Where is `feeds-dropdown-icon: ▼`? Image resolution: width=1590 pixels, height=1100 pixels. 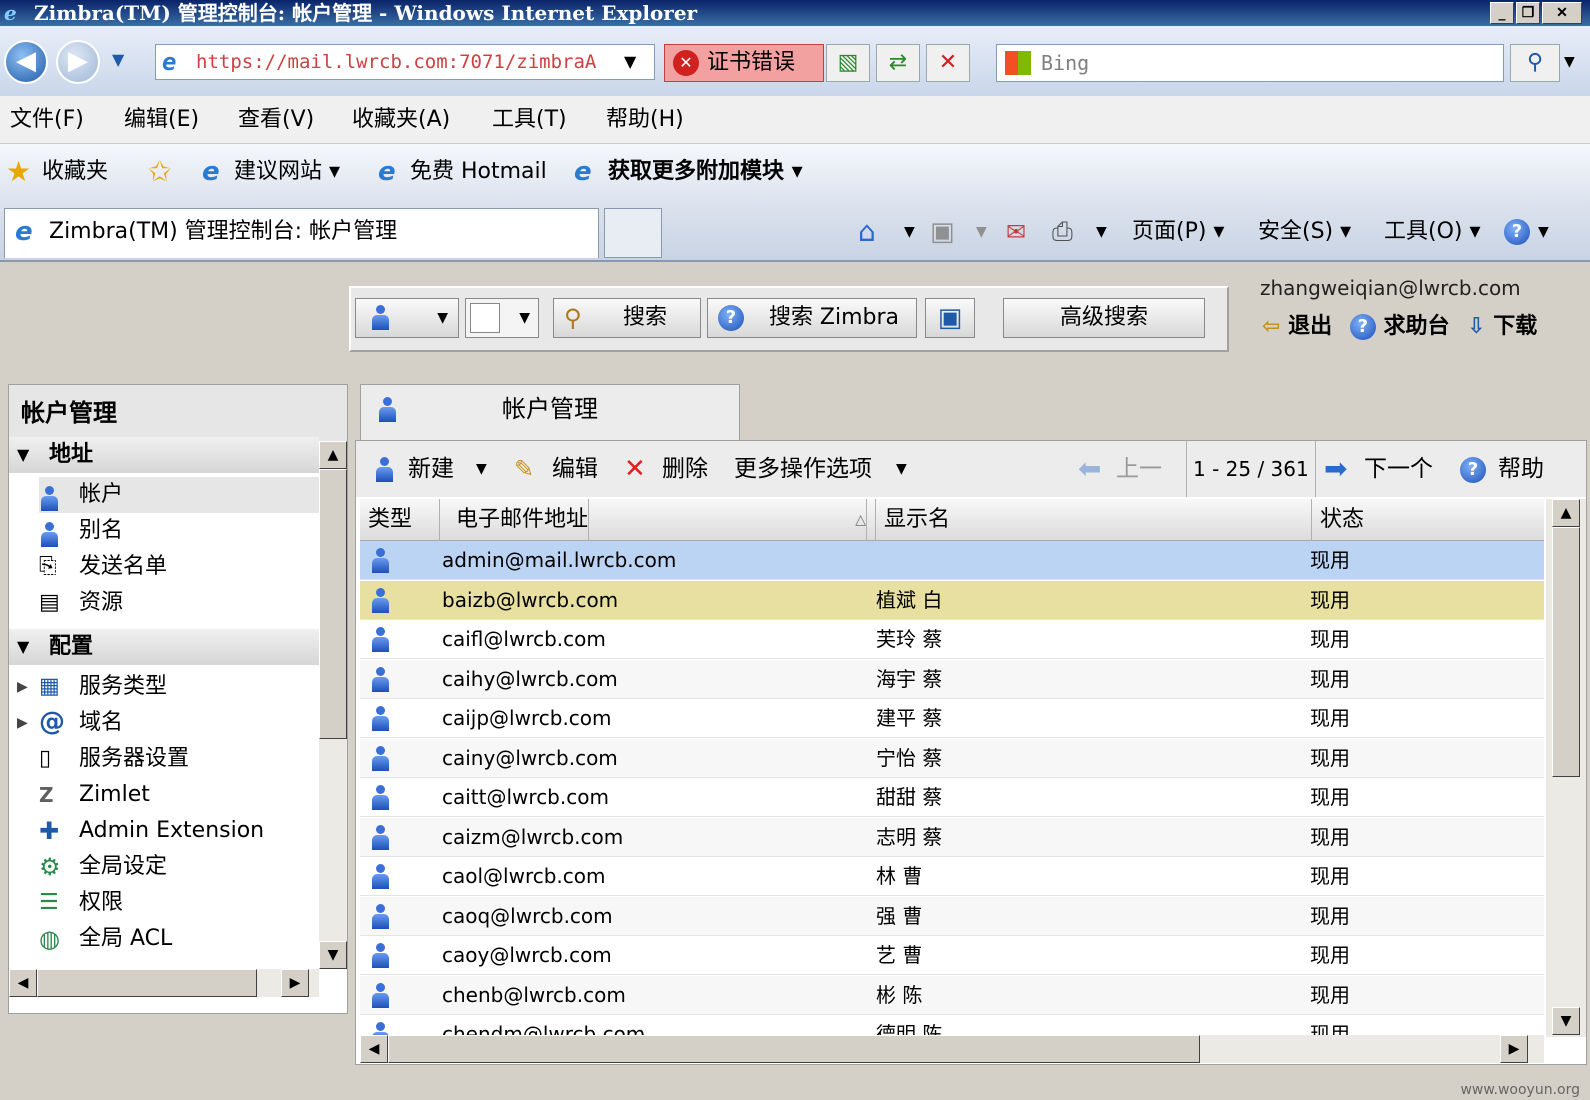 feeds-dropdown-icon: ▼ is located at coordinates (981, 232).